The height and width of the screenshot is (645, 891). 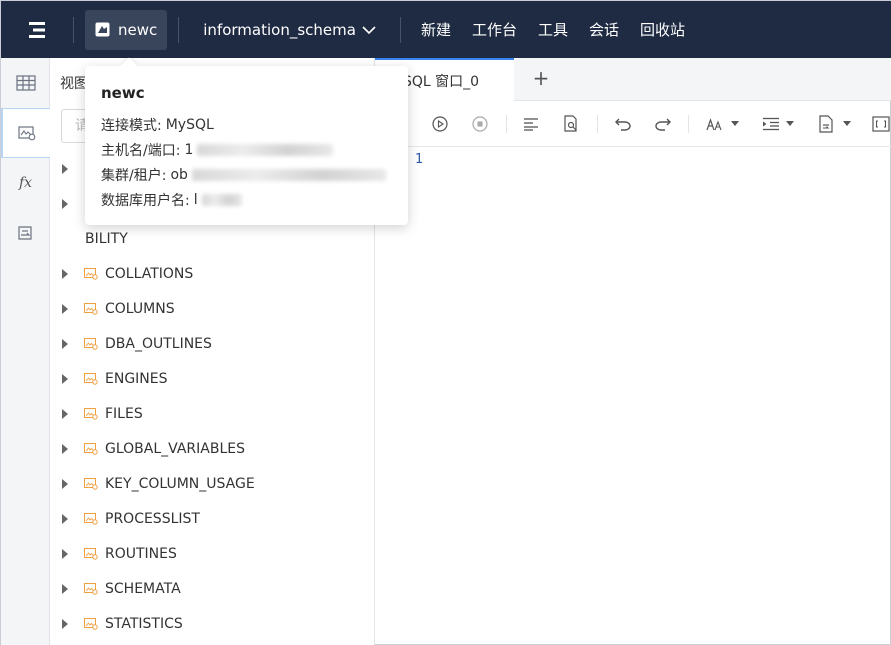 I want to click on format-button, so click(x=531, y=124).